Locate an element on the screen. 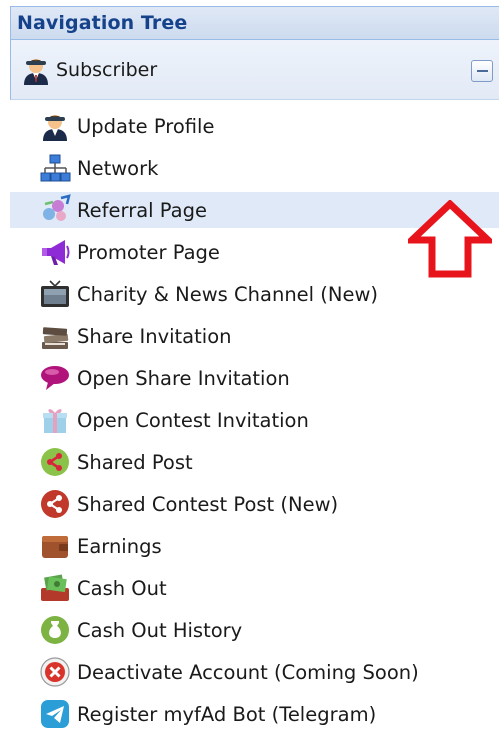  wallet-icon is located at coordinates (55, 546).